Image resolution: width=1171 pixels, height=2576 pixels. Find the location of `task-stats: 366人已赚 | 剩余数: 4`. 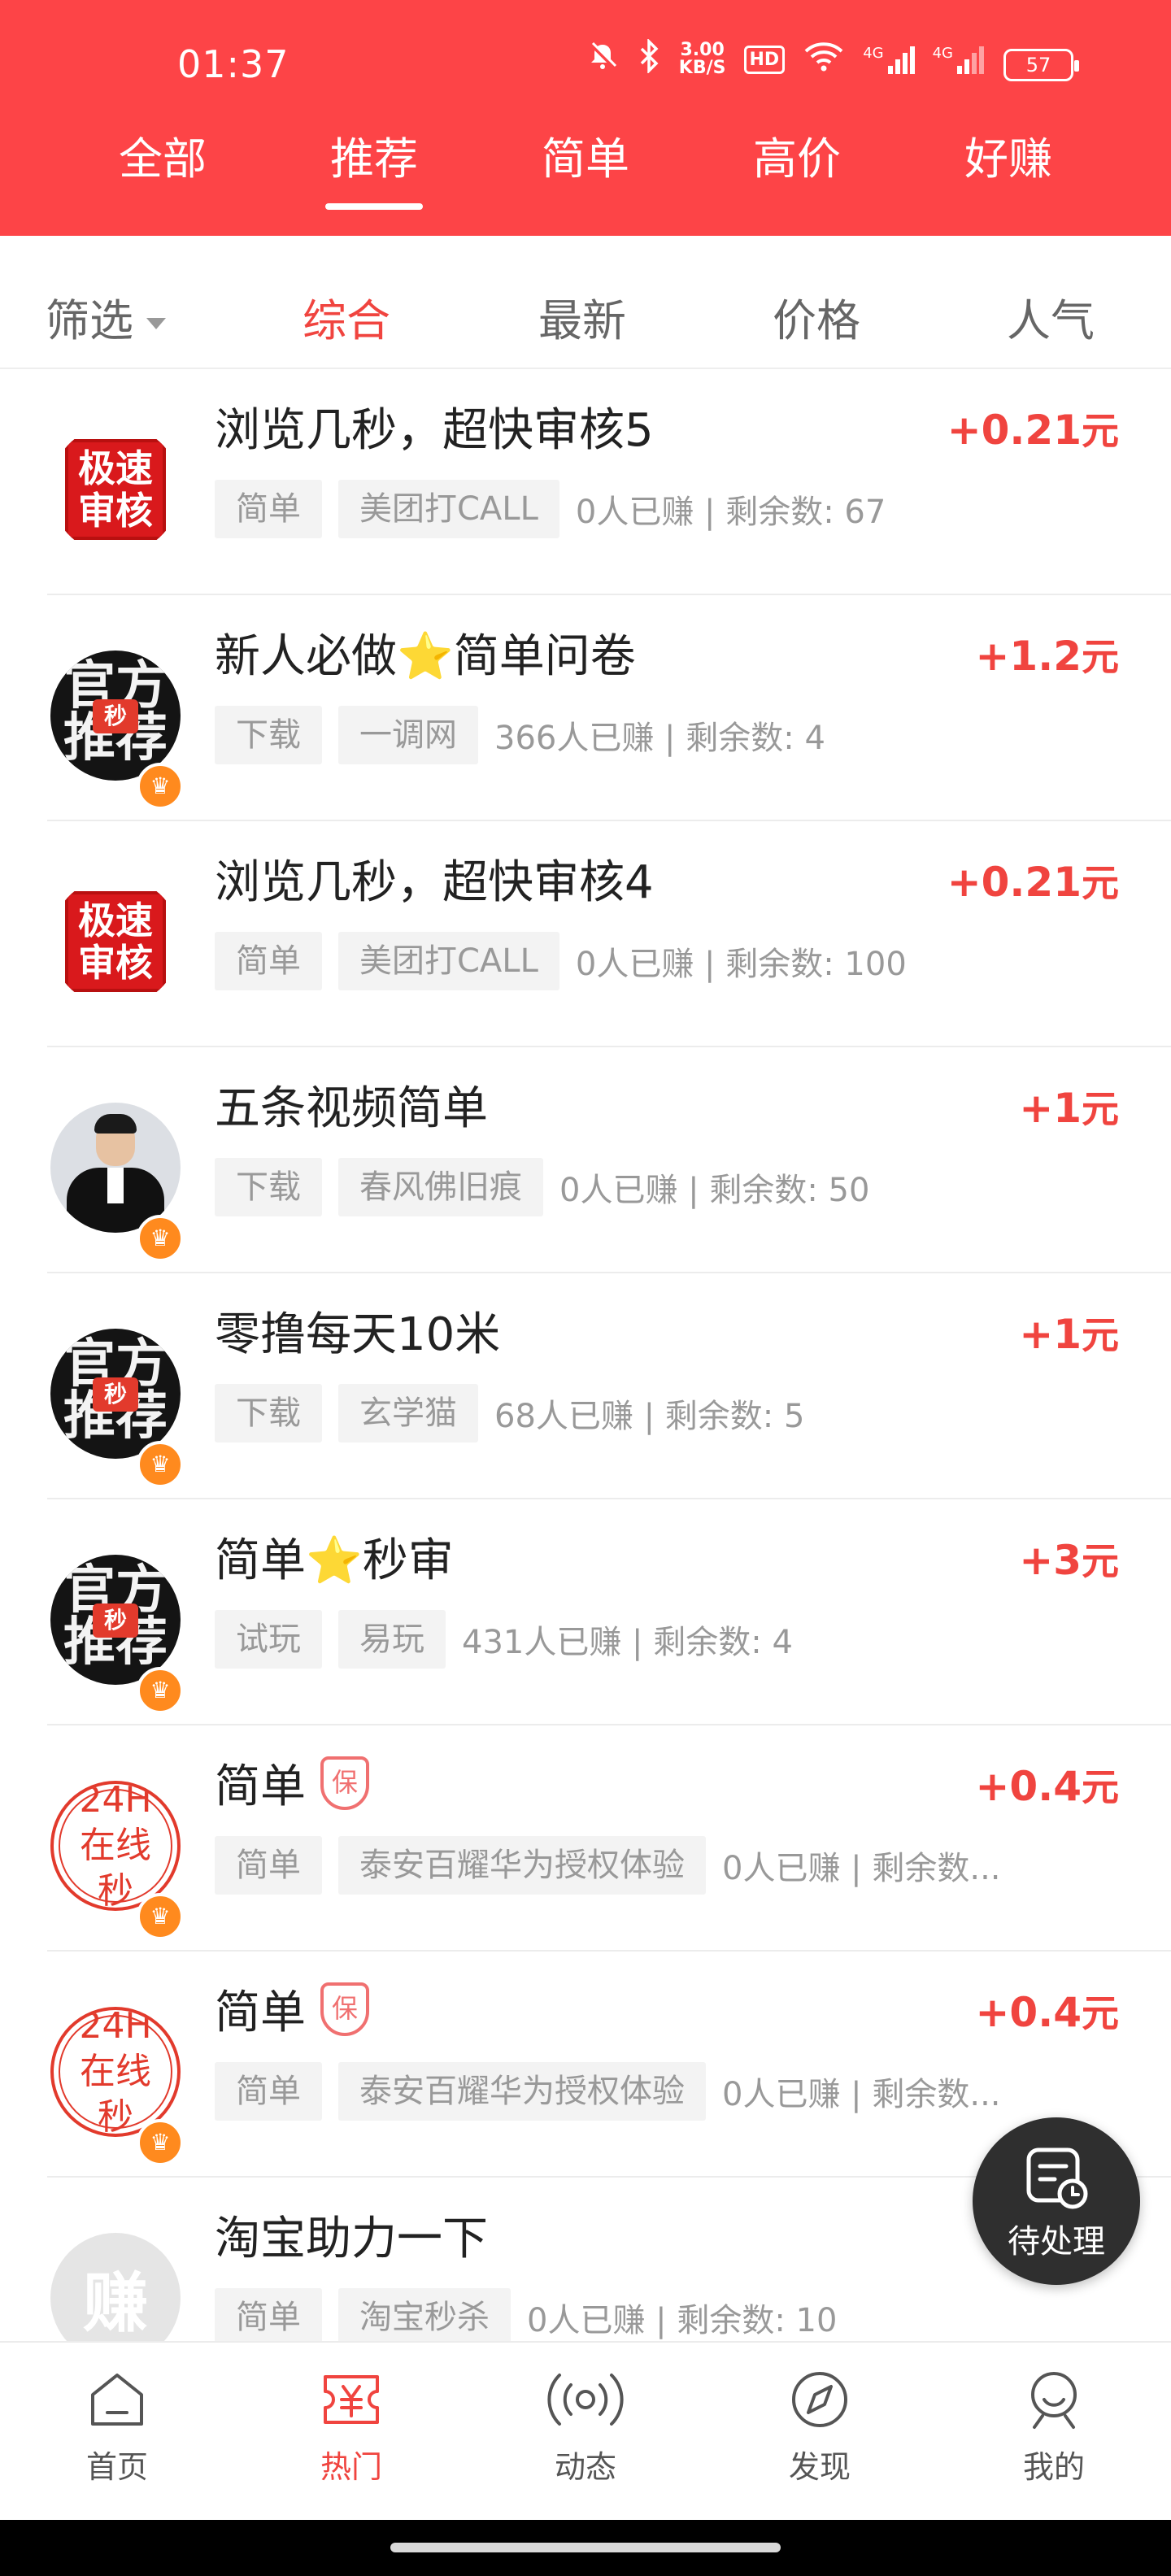

task-stats: 366人已赚 | 剩余数: 4 is located at coordinates (659, 738).